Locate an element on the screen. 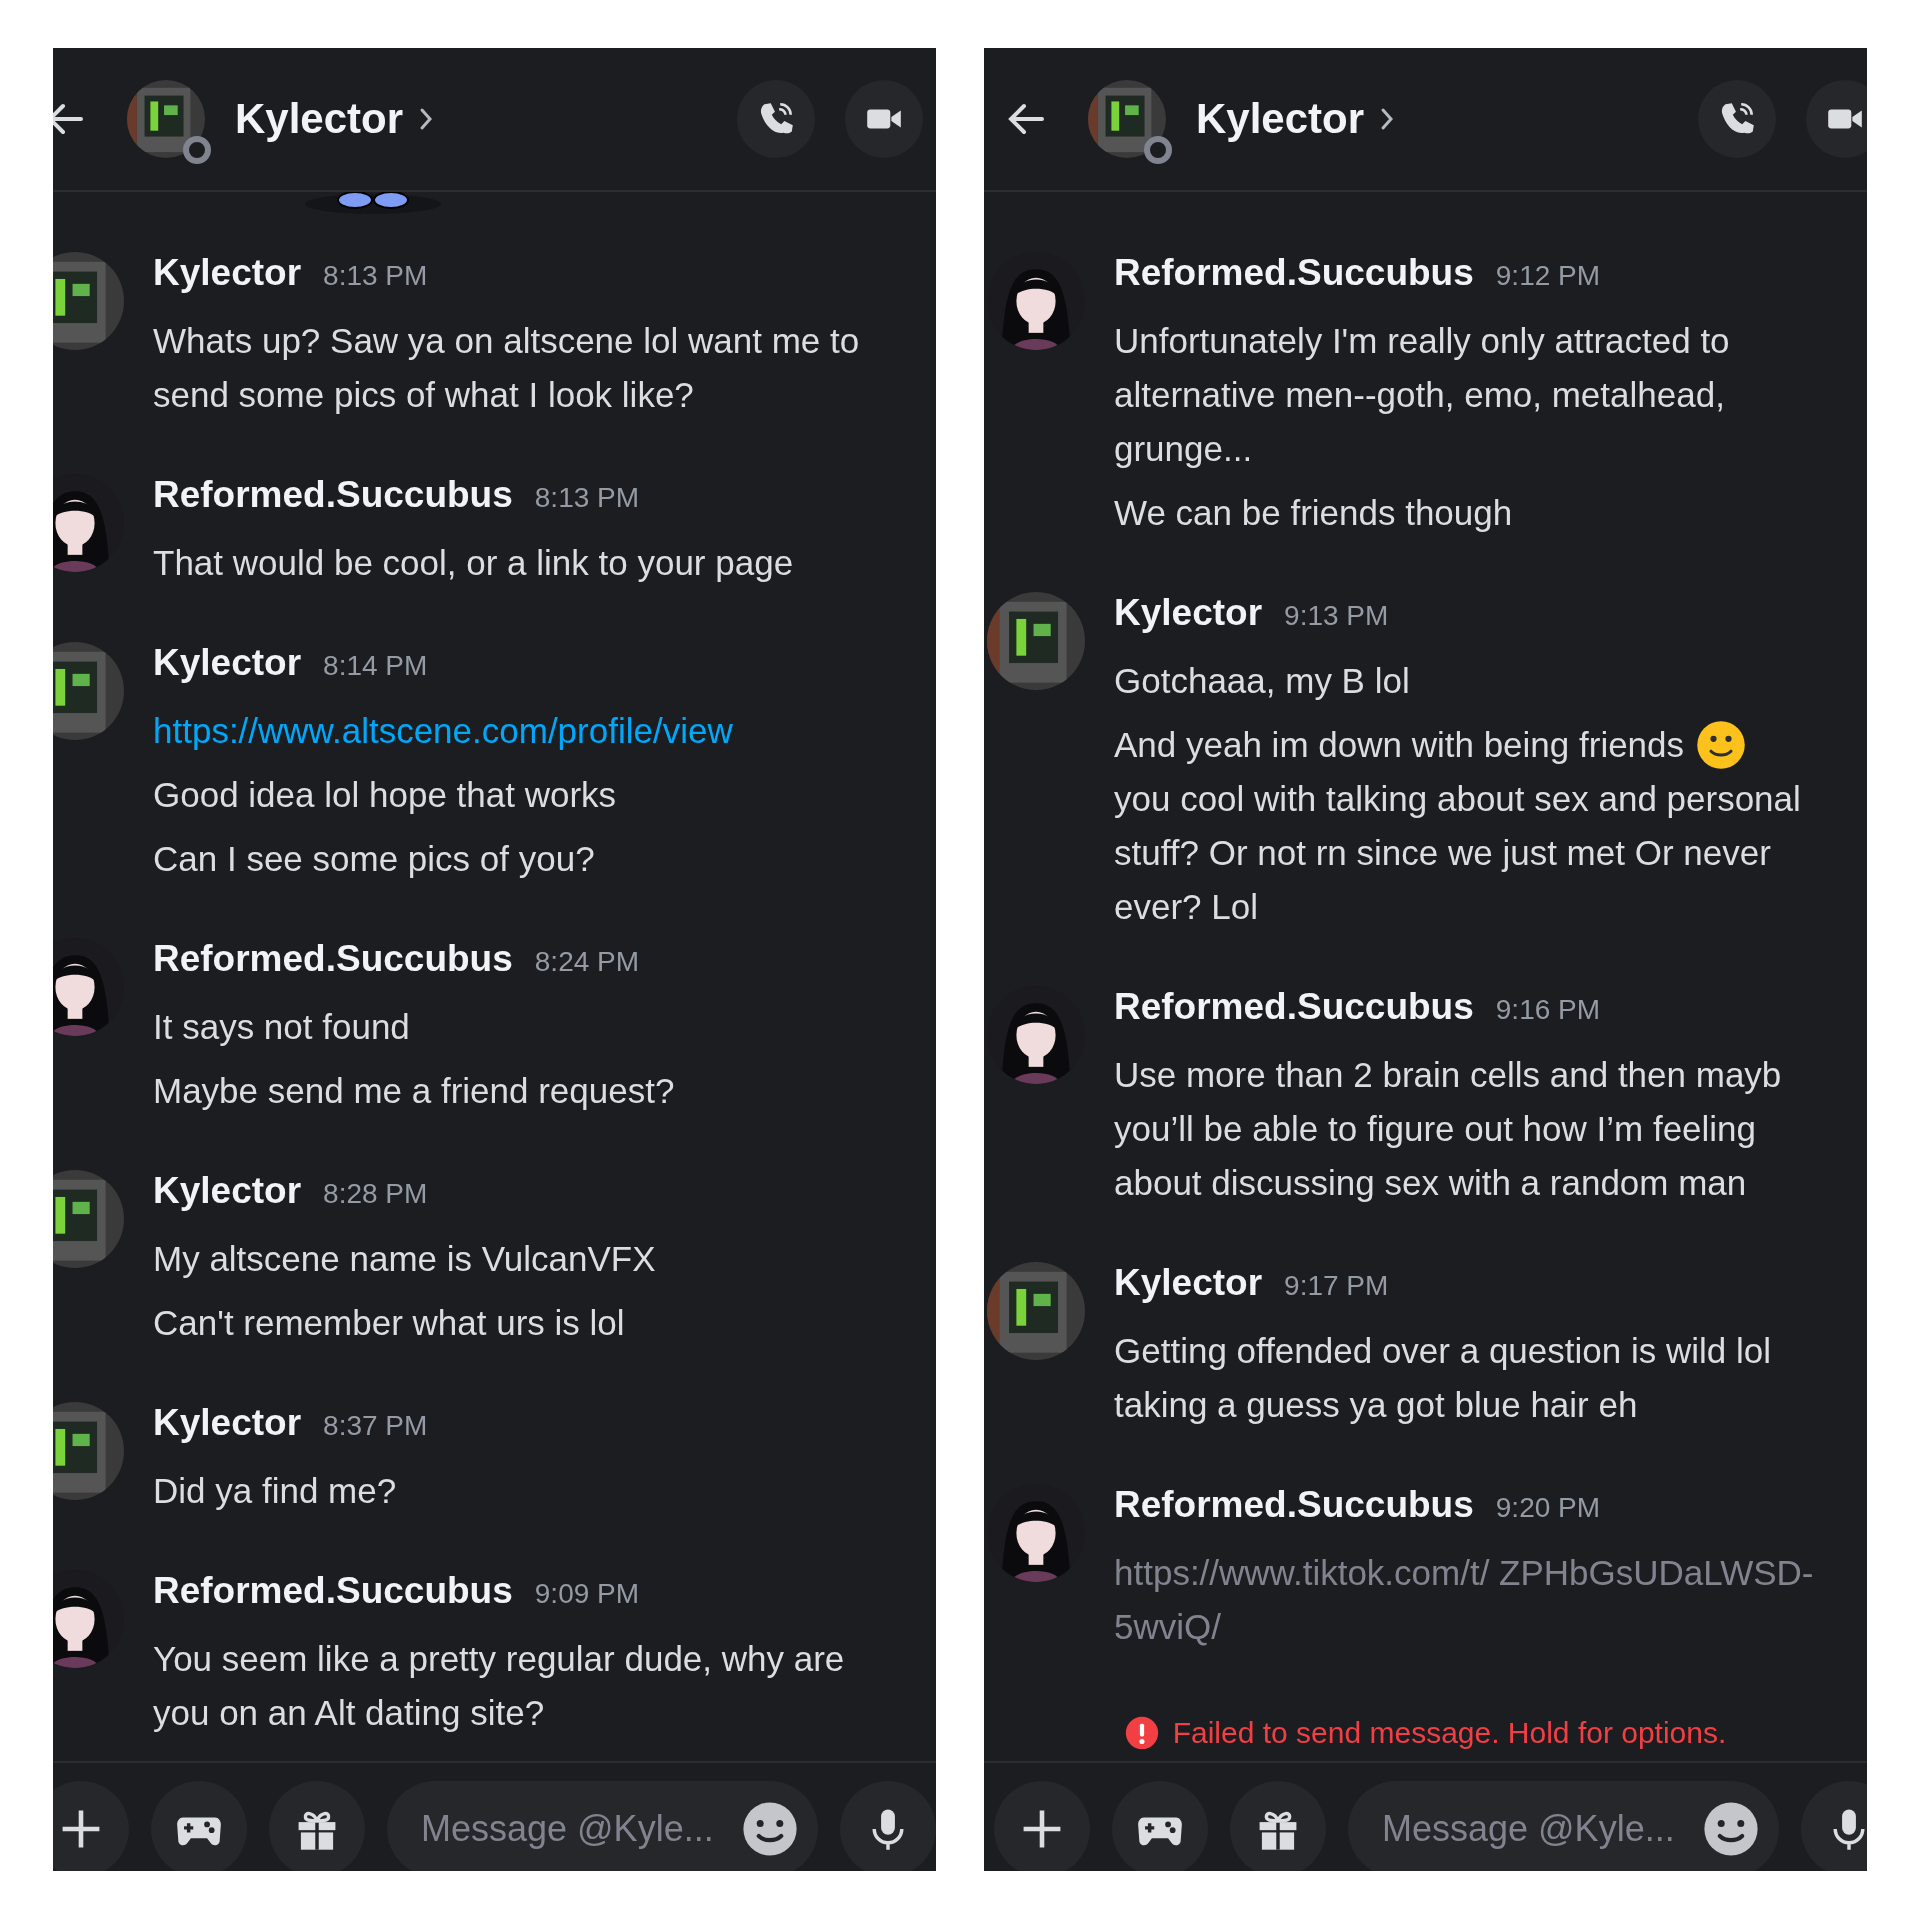  message-text: You seem like a pretty regular dude, why are you on an Alt dating site? is located at coordinates (499, 1686).